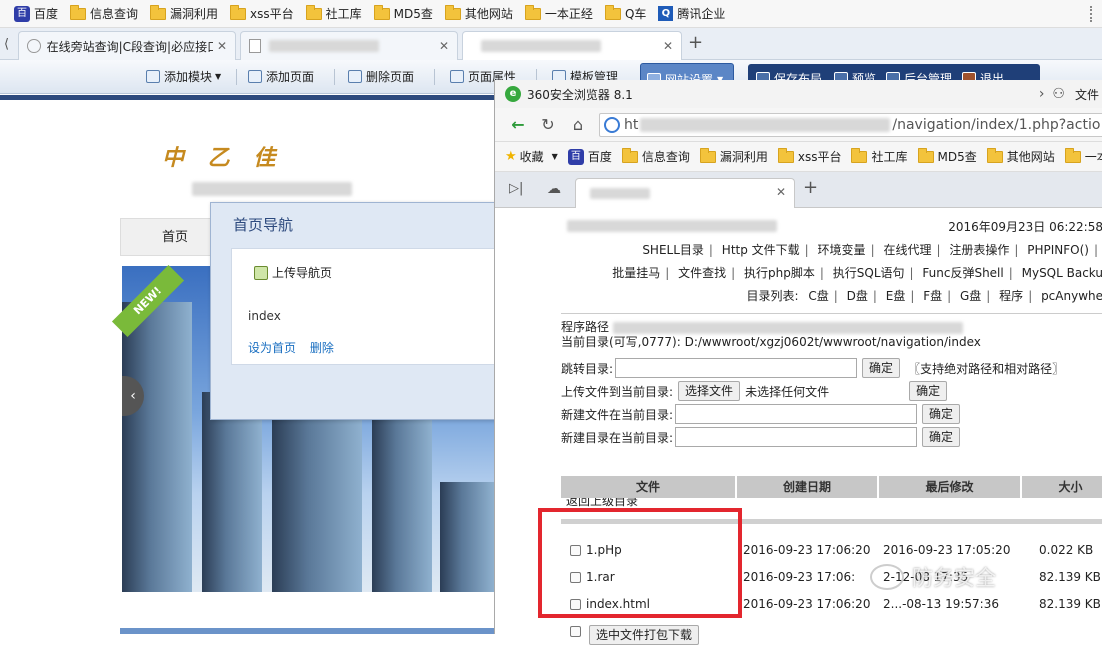 This screenshot has width=1102, height=645. I want to click on overflow-menu-icon, so click(1092, 14).